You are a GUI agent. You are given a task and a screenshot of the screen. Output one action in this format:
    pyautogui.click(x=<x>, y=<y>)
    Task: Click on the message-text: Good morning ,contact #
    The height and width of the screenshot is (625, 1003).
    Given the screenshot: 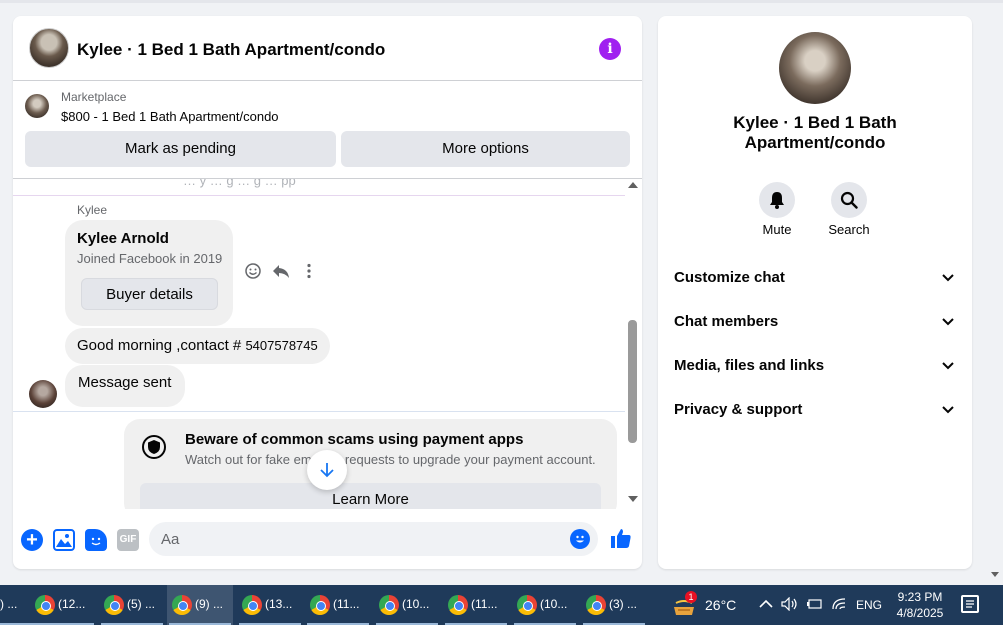 What is the action you would take?
    pyautogui.click(x=161, y=345)
    